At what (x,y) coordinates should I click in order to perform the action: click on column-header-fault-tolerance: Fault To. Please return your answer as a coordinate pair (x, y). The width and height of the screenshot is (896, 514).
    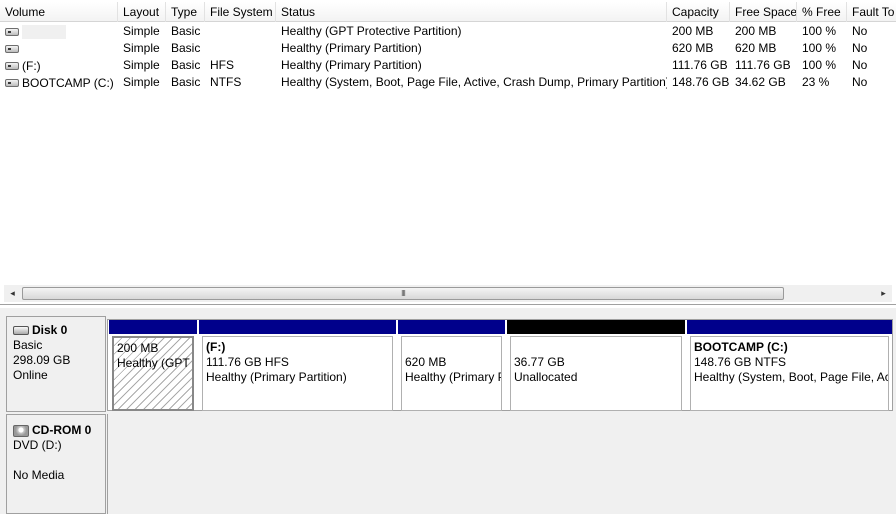
    Looking at the image, I should click on (871, 12).